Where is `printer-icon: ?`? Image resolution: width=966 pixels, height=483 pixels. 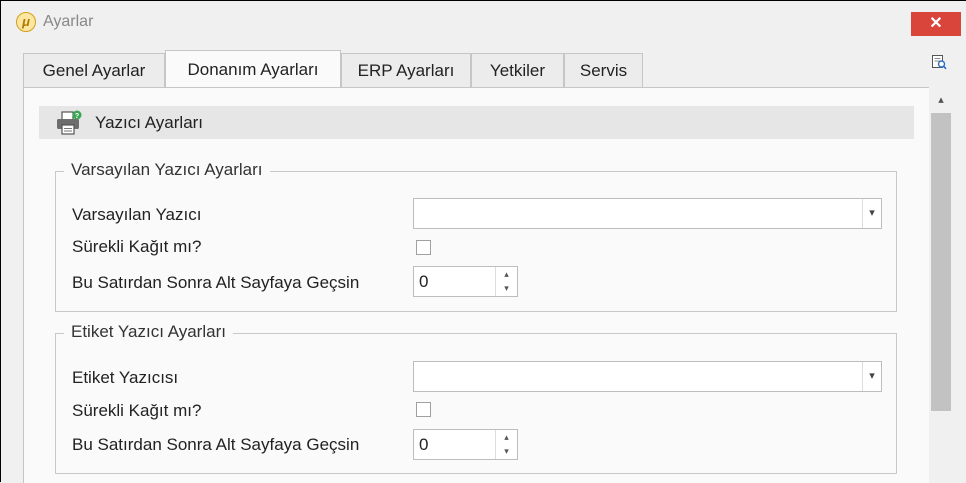
printer-icon: ? is located at coordinates (69, 122).